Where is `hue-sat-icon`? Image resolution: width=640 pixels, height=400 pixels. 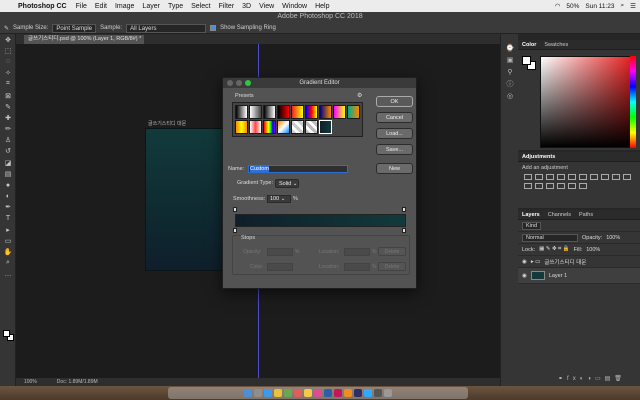
hue-sat-icon is located at coordinates (583, 177).